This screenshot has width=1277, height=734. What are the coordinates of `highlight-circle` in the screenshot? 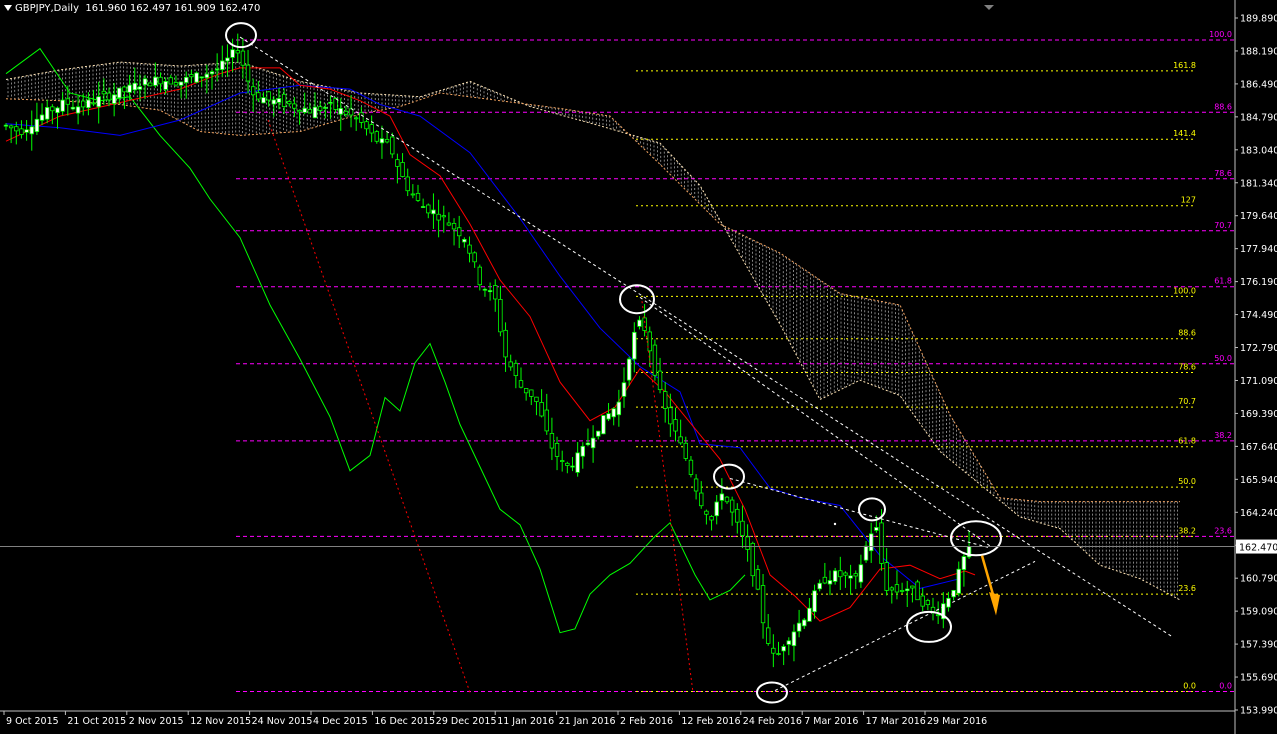 It's located at (976, 538).